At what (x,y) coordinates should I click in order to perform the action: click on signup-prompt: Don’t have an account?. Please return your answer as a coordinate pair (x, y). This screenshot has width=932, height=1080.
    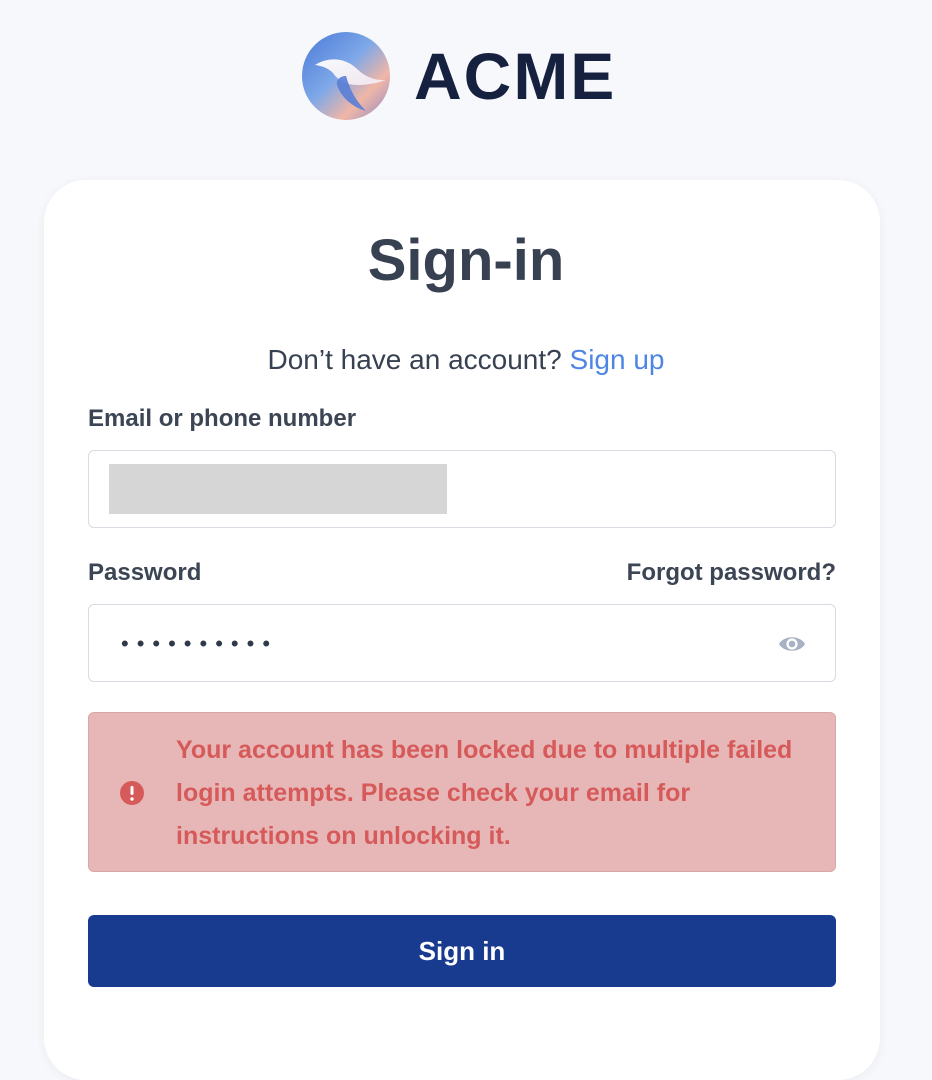
    Looking at the image, I should click on (414, 359).